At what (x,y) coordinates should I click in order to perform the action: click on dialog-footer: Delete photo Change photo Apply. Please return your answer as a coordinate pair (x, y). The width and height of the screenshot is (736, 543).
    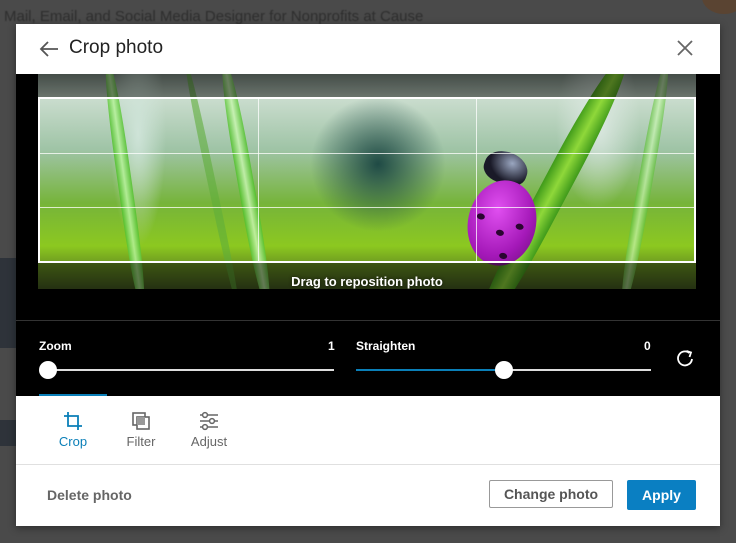
    Looking at the image, I should click on (368, 495).